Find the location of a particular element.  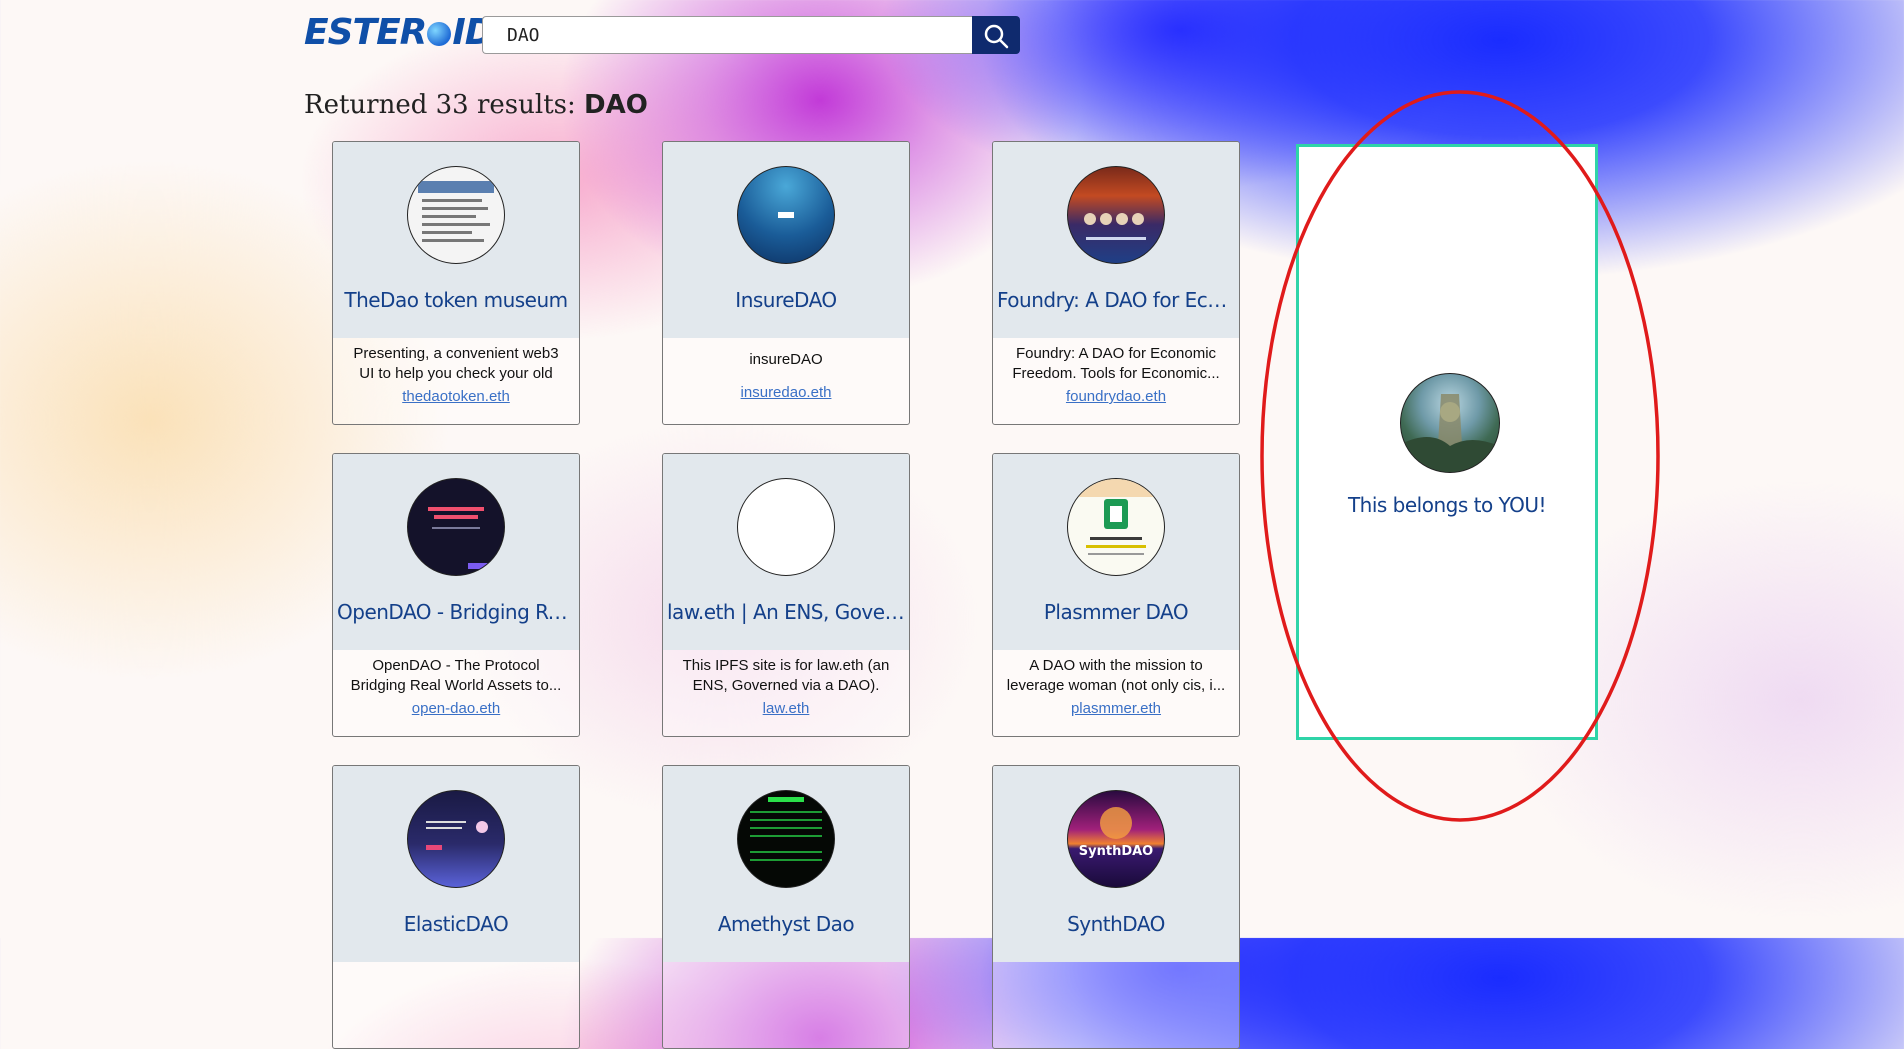

search-bar is located at coordinates (751, 35).